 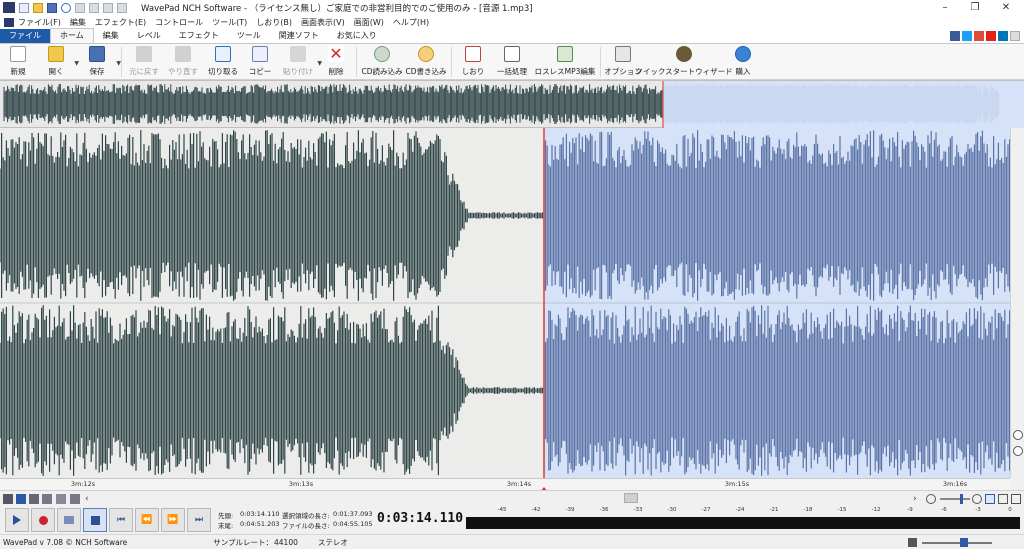 What do you see at coordinates (34, 499) in the screenshot?
I see `spectral-view-icon` at bounding box center [34, 499].